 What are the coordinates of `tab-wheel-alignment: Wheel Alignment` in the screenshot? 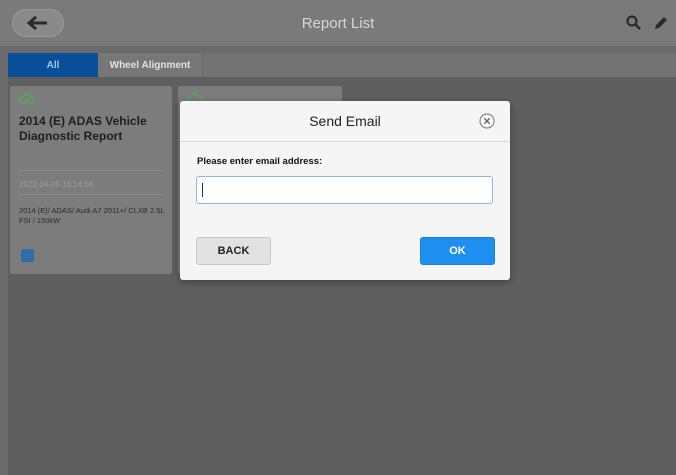 It's located at (150, 65).